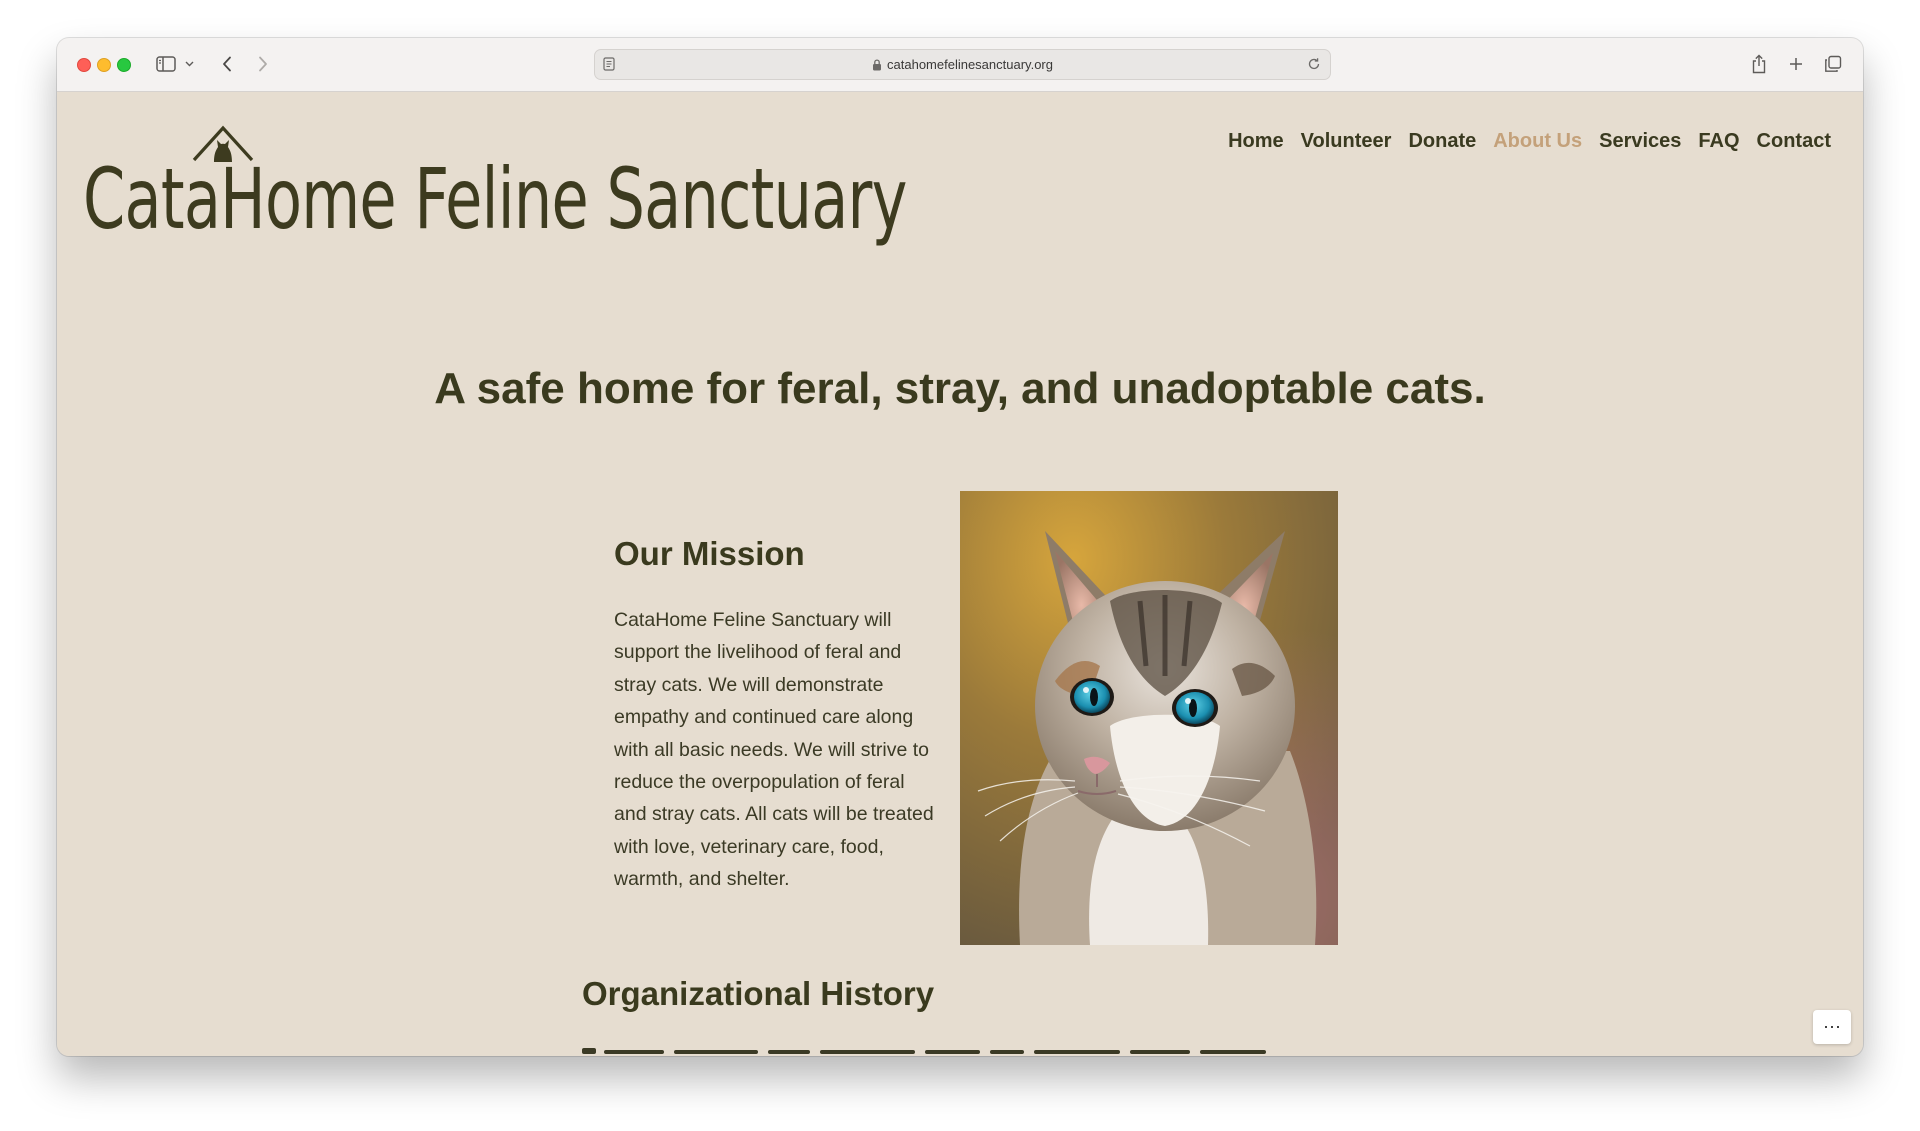 This screenshot has width=1920, height=1131. What do you see at coordinates (104, 65) in the screenshot?
I see `minimize-window-button` at bounding box center [104, 65].